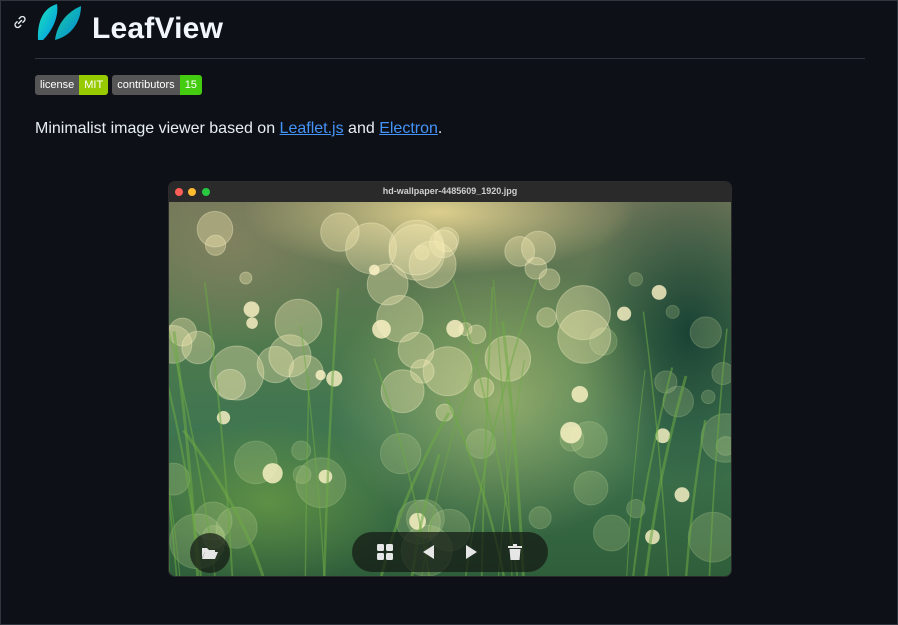 The image size is (898, 625). What do you see at coordinates (408, 128) in the screenshot?
I see `electron-link: Electron` at bounding box center [408, 128].